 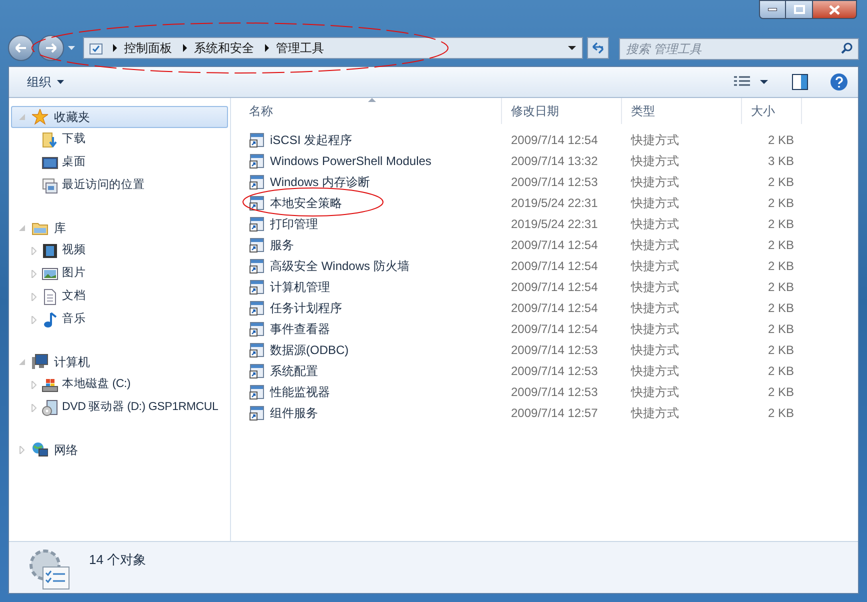 What do you see at coordinates (300, 329) in the screenshot?
I see `file-name: 事件查看器` at bounding box center [300, 329].